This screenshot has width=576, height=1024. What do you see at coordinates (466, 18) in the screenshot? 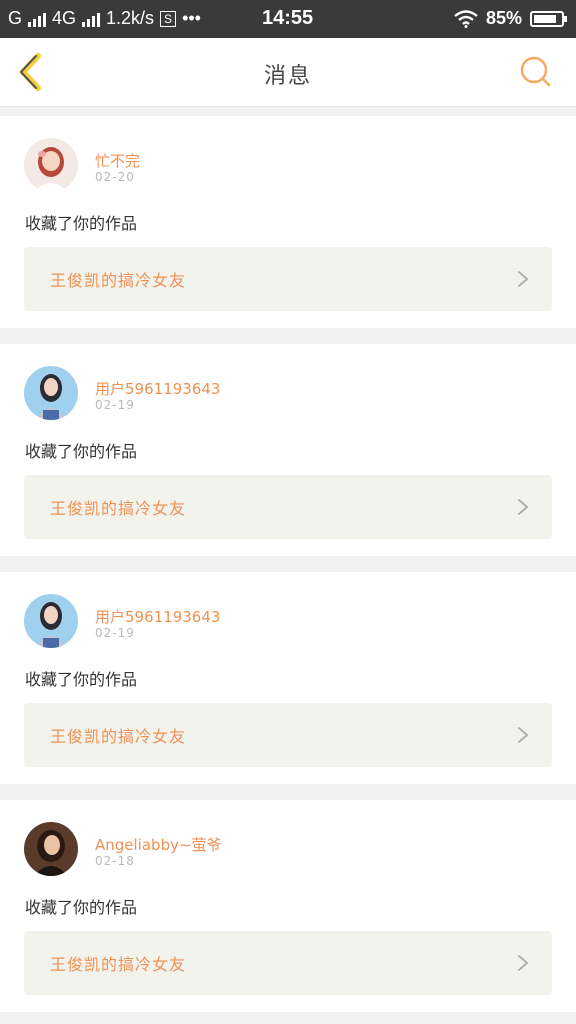
I see `wifi-icon` at bounding box center [466, 18].